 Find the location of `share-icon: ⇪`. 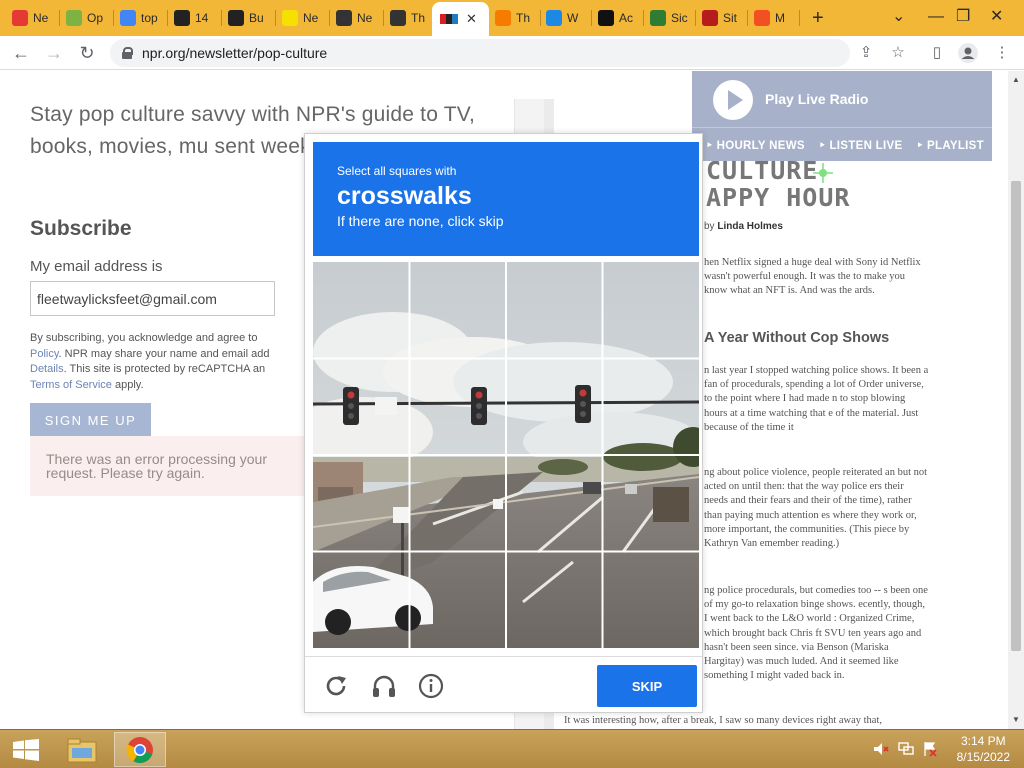

share-icon: ⇪ is located at coordinates (866, 53).